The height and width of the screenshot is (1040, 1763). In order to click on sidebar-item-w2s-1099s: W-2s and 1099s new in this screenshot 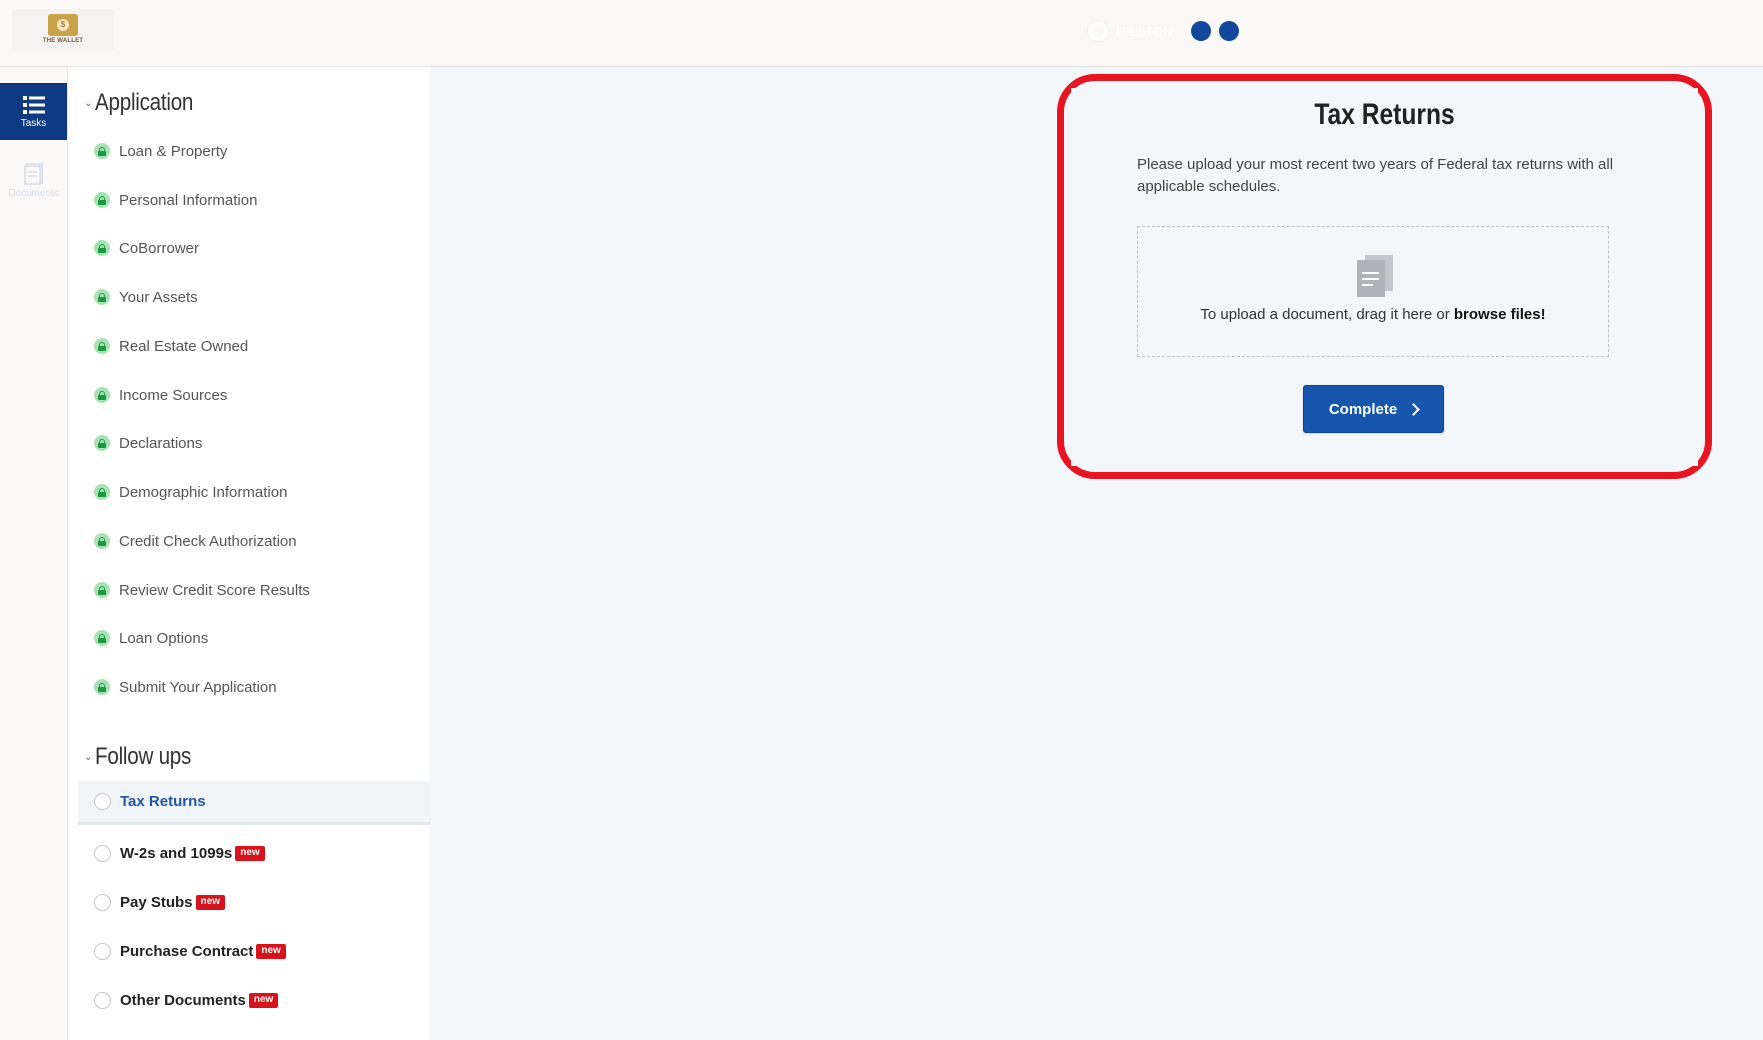, I will do `click(254, 853)`.